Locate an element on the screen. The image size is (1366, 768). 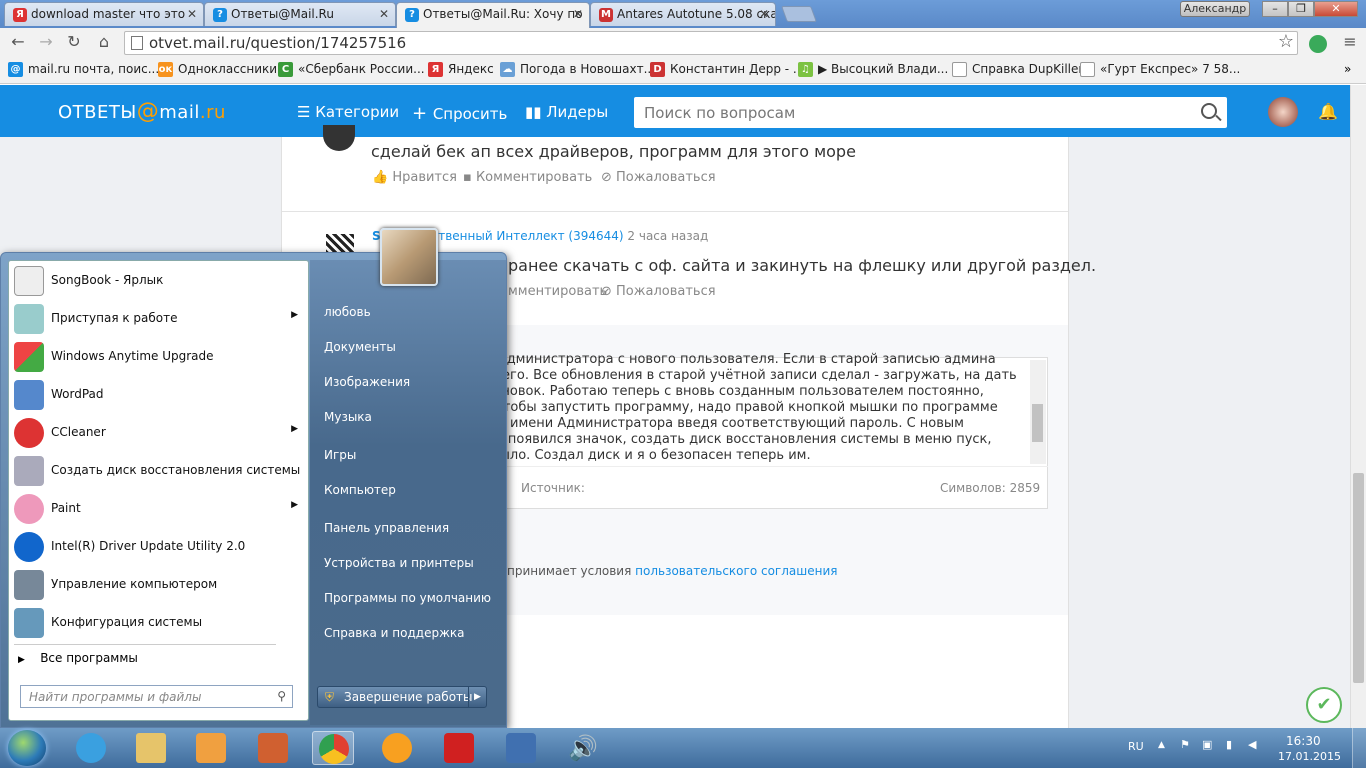
taskbar-internet-explorer is located at coordinates (91, 748).